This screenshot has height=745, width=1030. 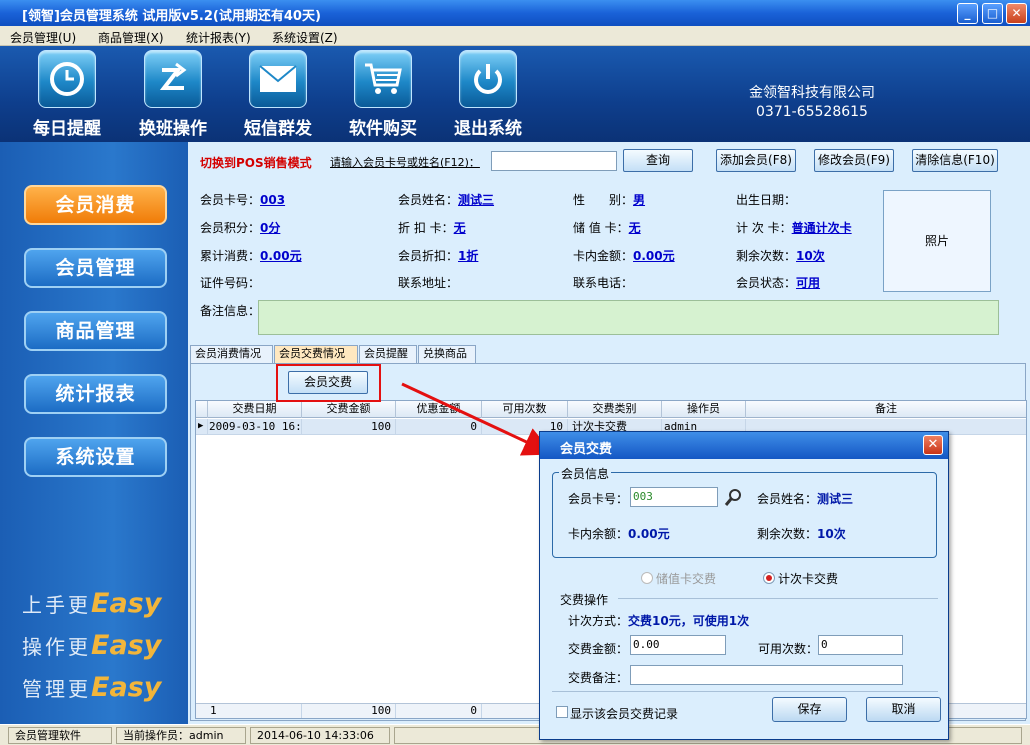 What do you see at coordinates (202, 409) in the screenshot?
I see `grid-corner` at bounding box center [202, 409].